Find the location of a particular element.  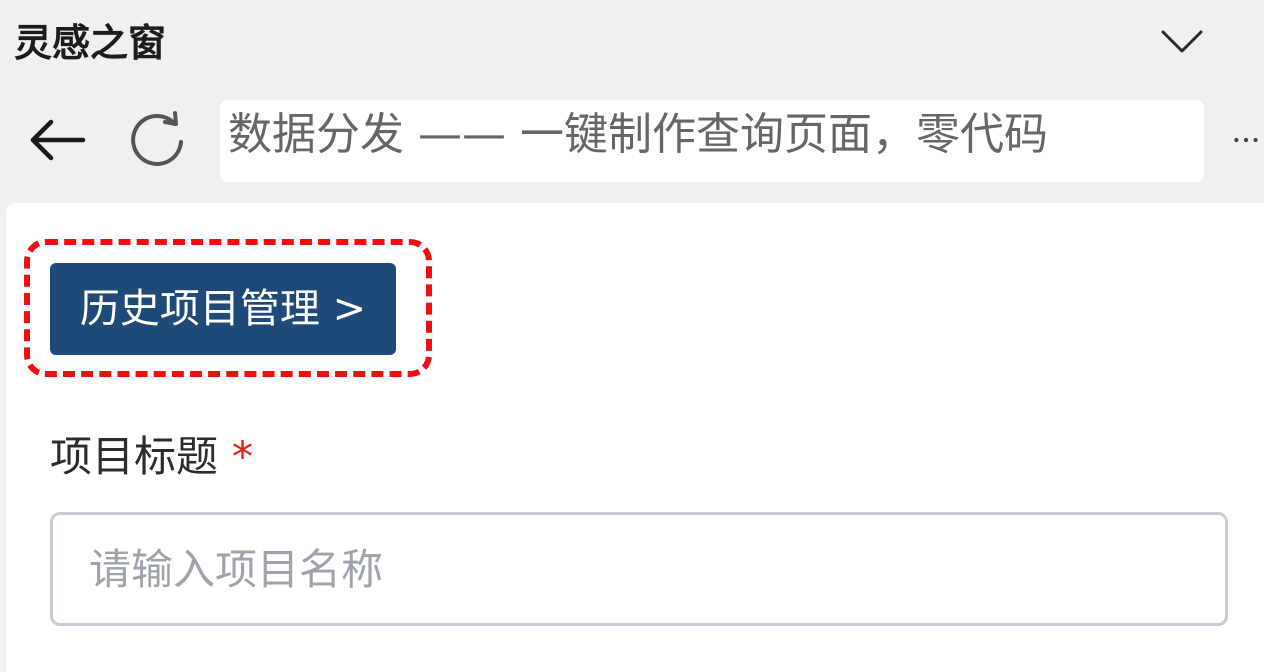

arrow-left-icon is located at coordinates (58, 140).